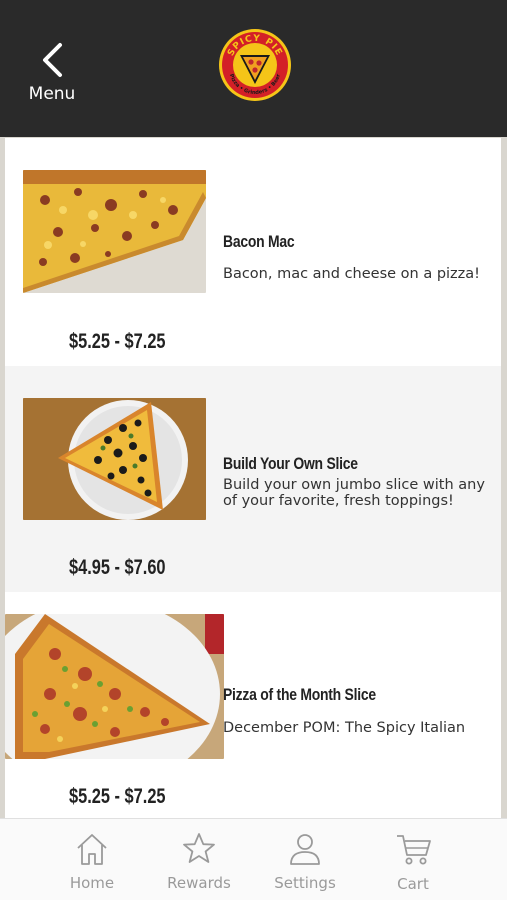 Image resolution: width=507 pixels, height=900 pixels. Describe the element at coordinates (344, 728) in the screenshot. I see `item-description: December POM: The Spicy Italian` at that location.